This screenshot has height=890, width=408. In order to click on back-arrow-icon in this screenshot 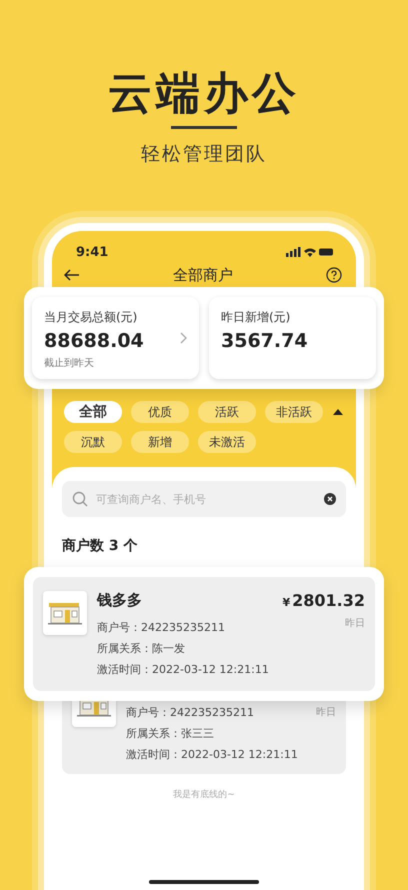, I will do `click(72, 275)`.